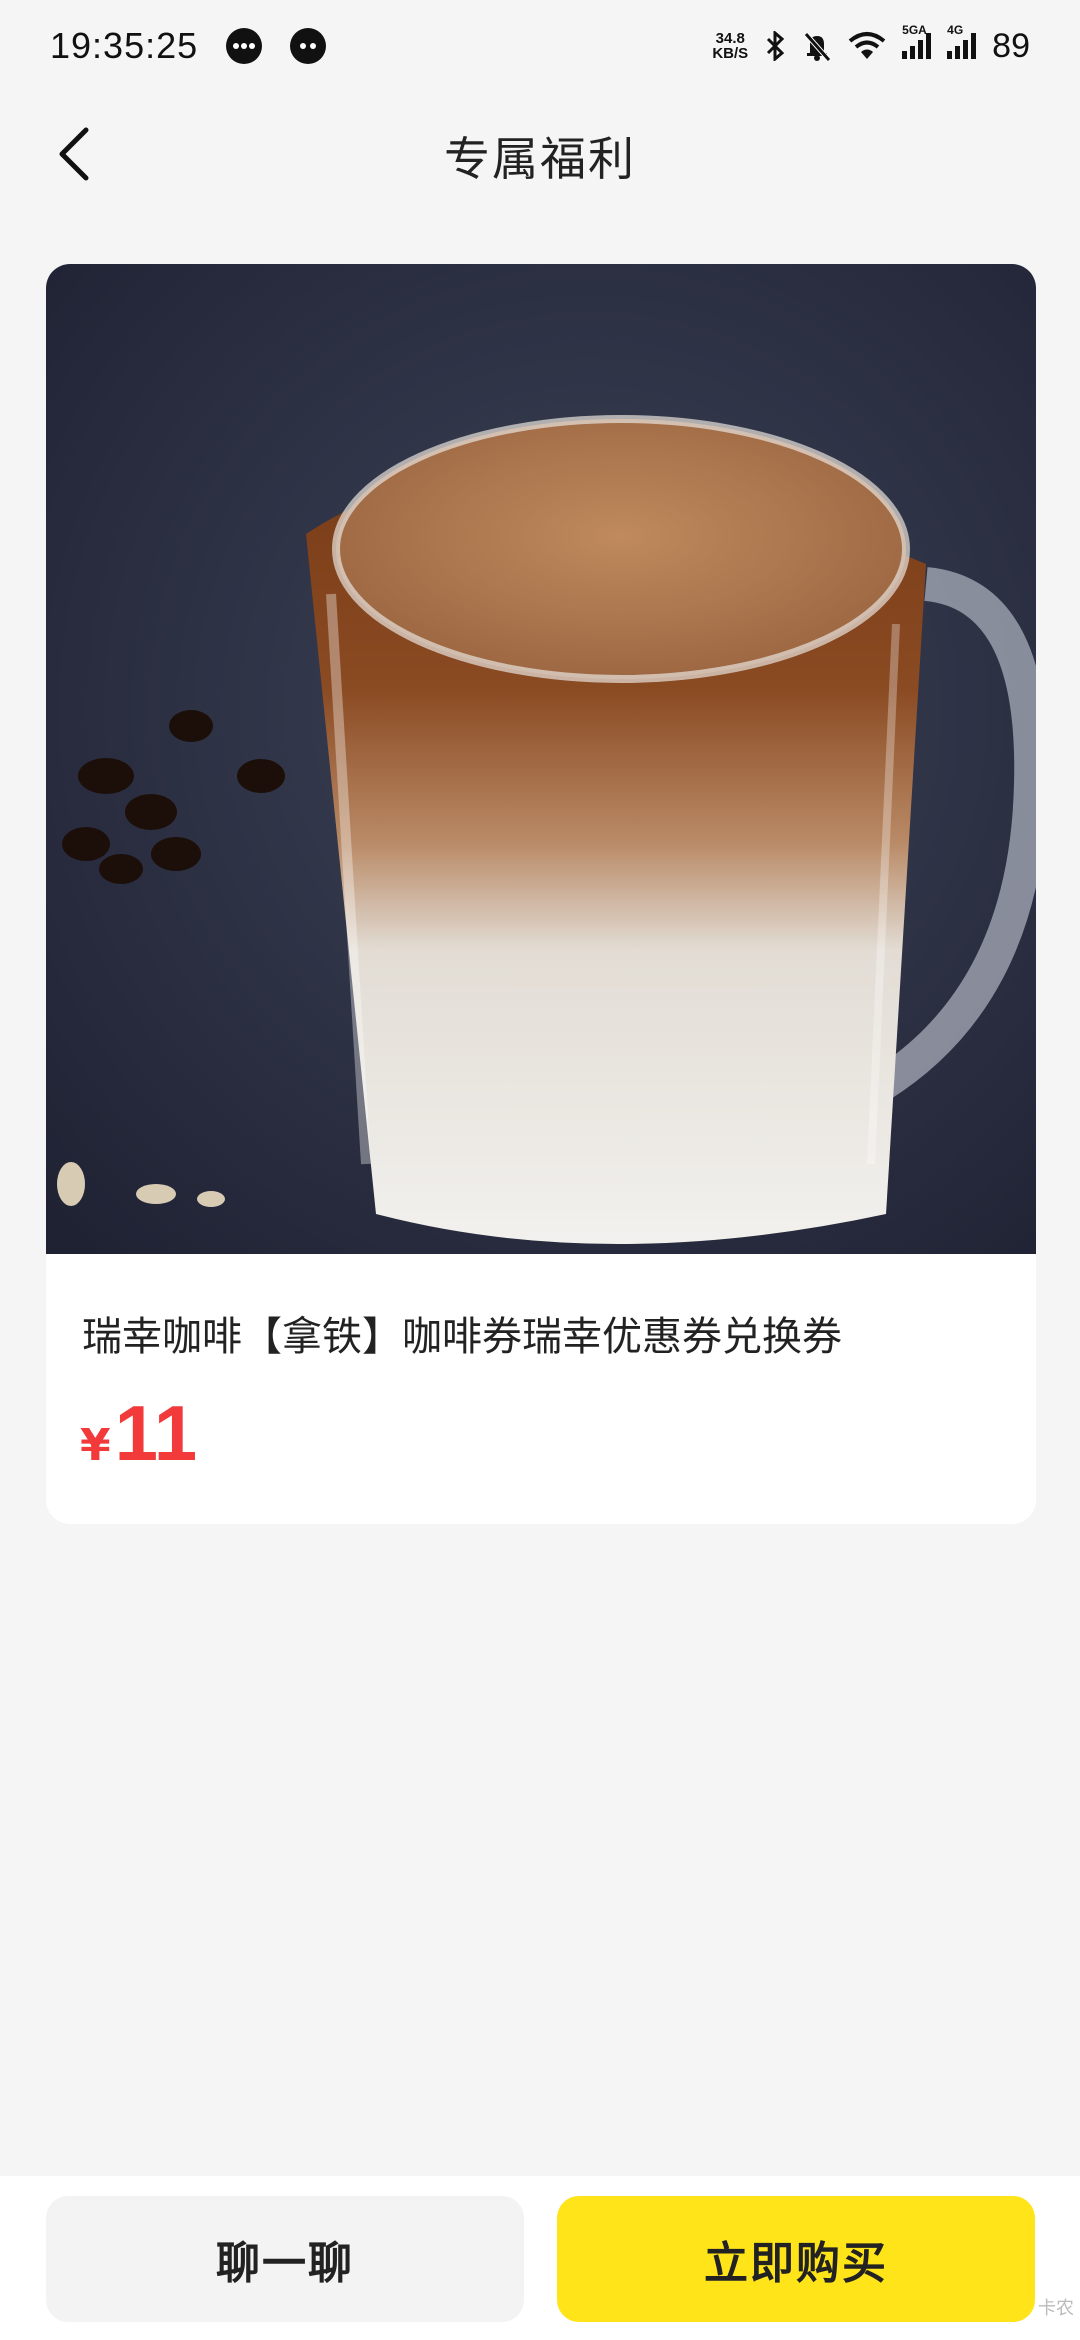  I want to click on chat-bubble-icon, so click(244, 46).